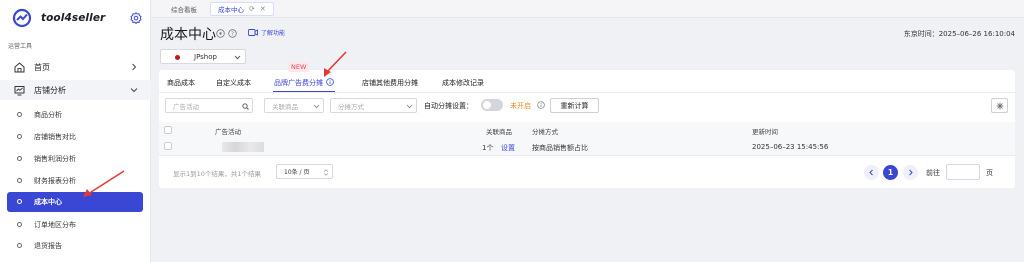 This screenshot has height=262, width=1024. What do you see at coordinates (574, 105) in the screenshot?
I see `recalculate-button: 重新计算` at bounding box center [574, 105].